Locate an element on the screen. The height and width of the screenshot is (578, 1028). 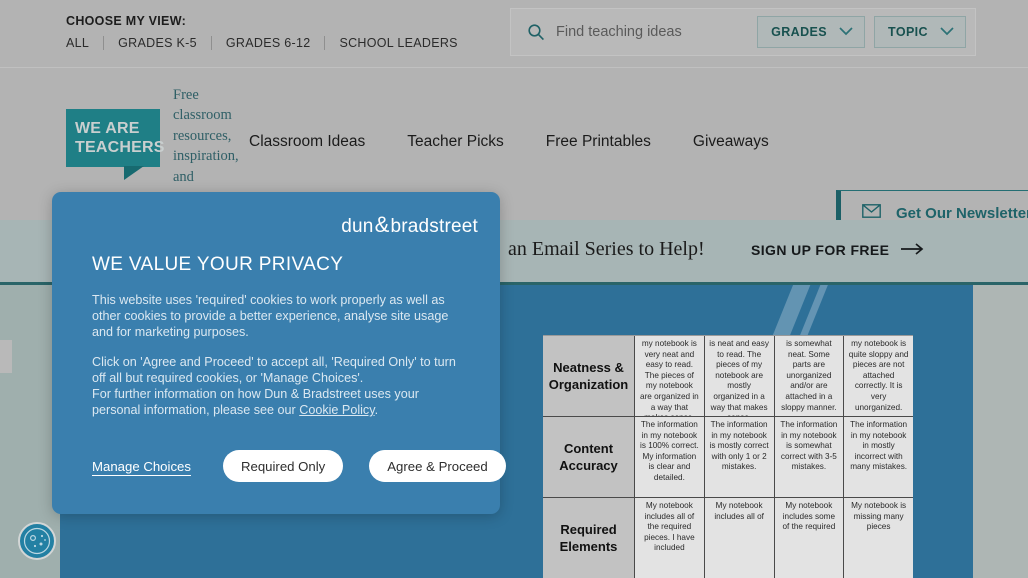
sign-up-for-free-label: SIGN UP FOR FREE is located at coordinates (820, 250).